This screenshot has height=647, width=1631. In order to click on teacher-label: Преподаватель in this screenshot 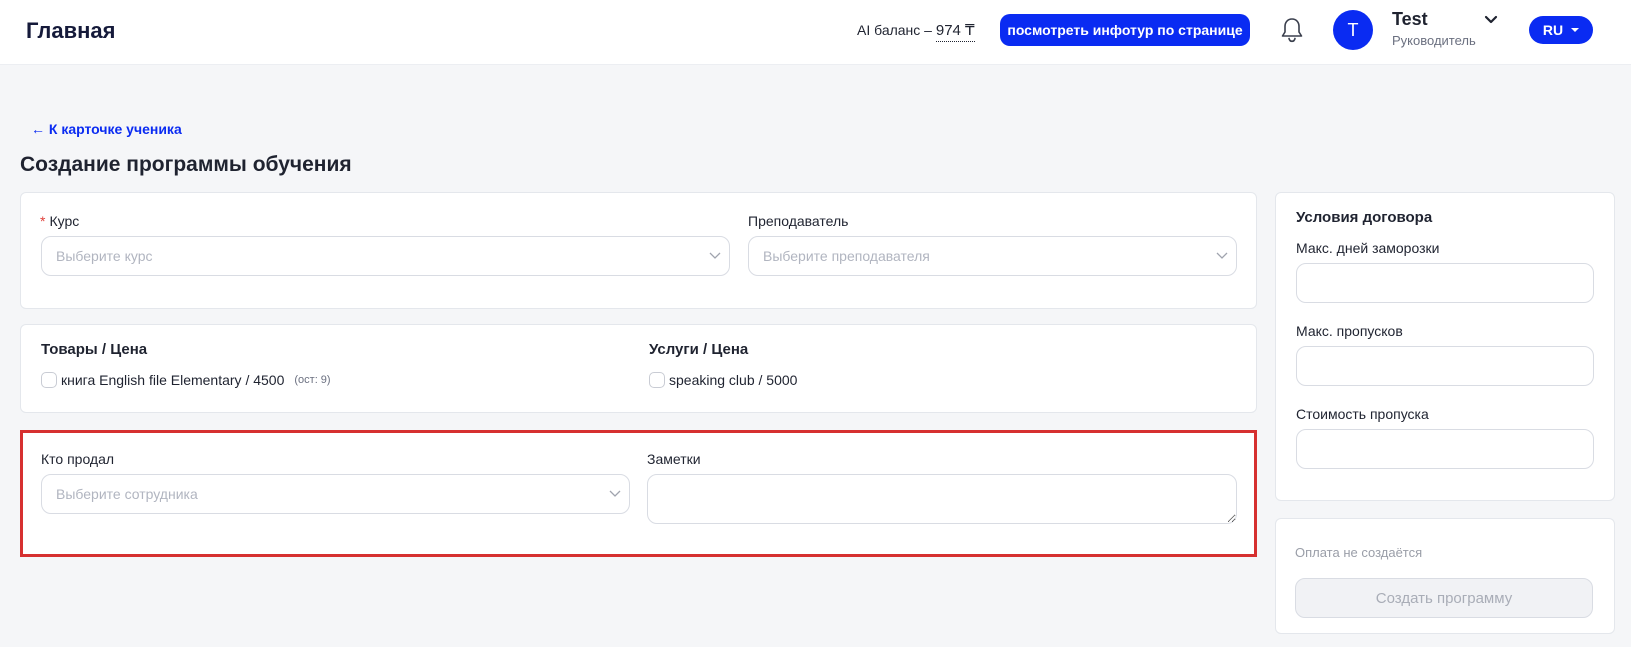, I will do `click(798, 221)`.